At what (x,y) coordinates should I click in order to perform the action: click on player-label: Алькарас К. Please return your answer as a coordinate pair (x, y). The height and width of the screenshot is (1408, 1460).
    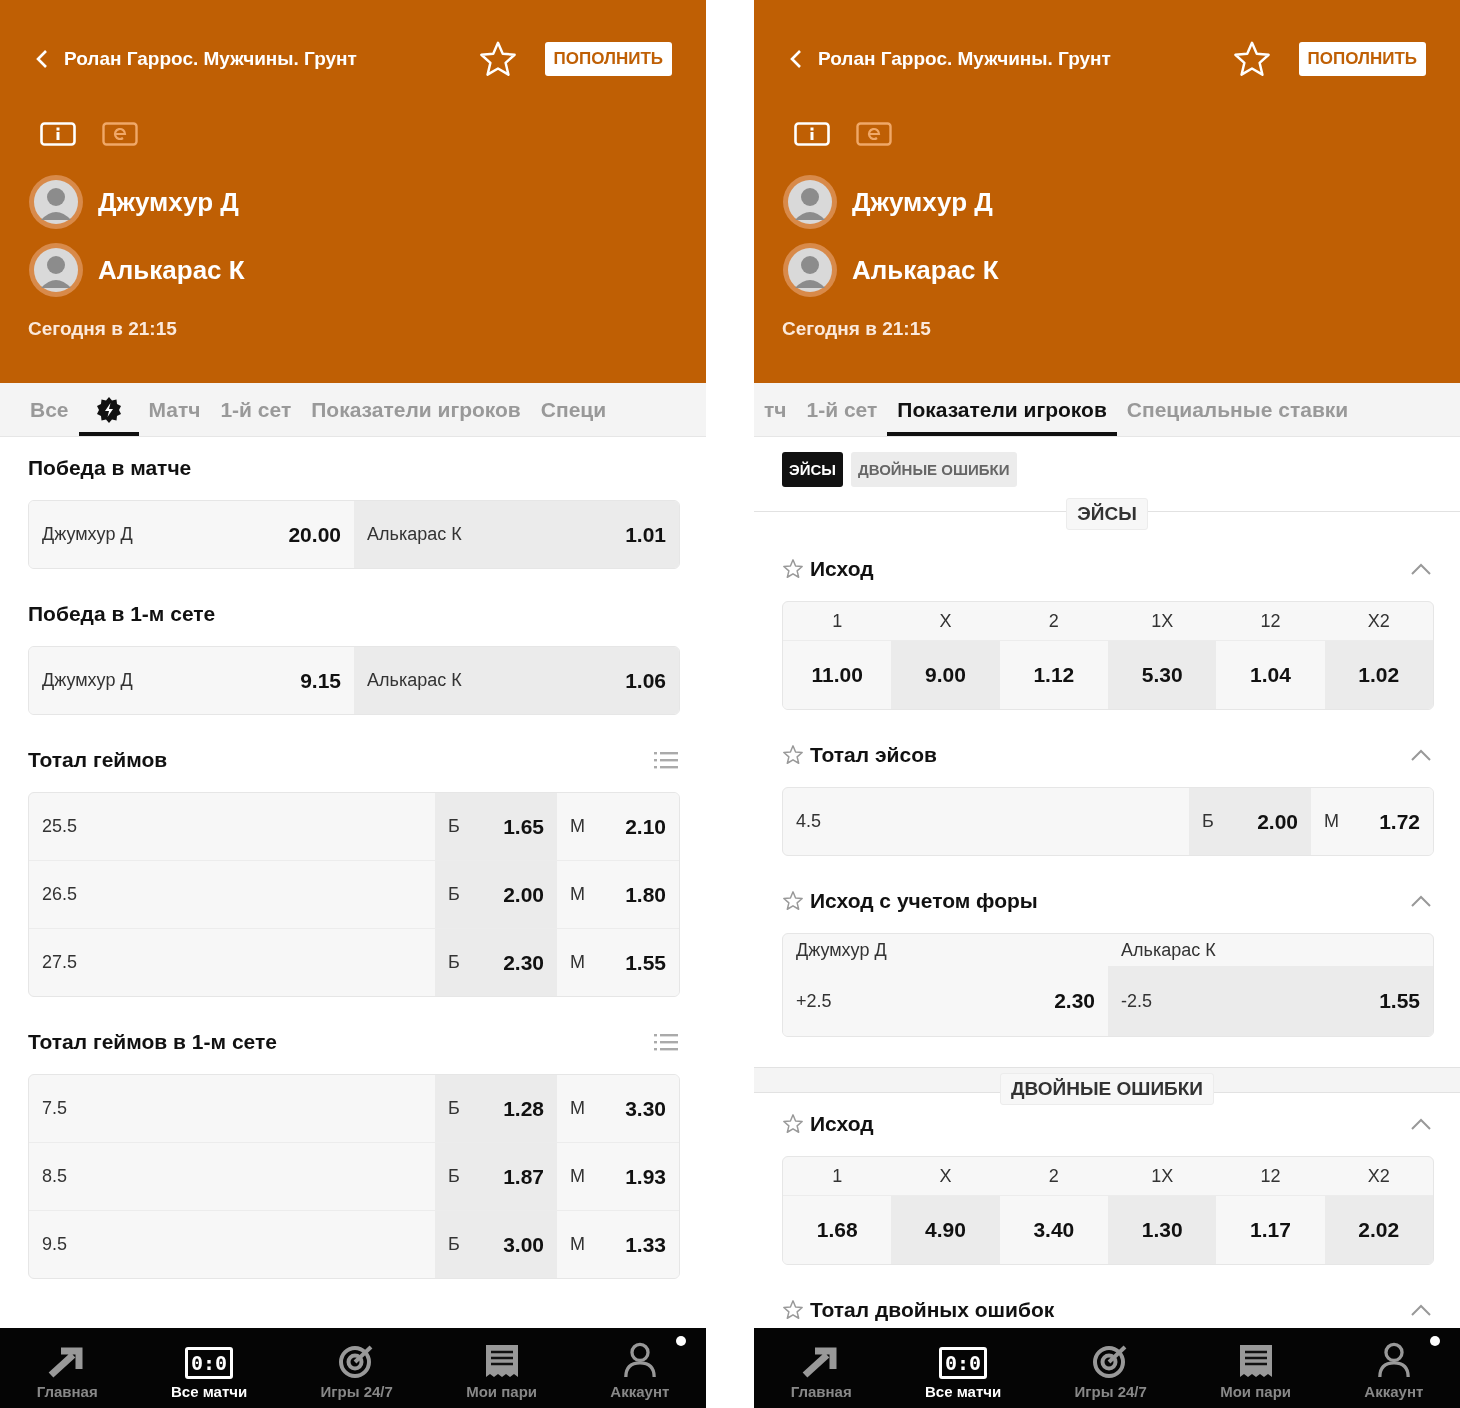
    Looking at the image, I should click on (1168, 950).